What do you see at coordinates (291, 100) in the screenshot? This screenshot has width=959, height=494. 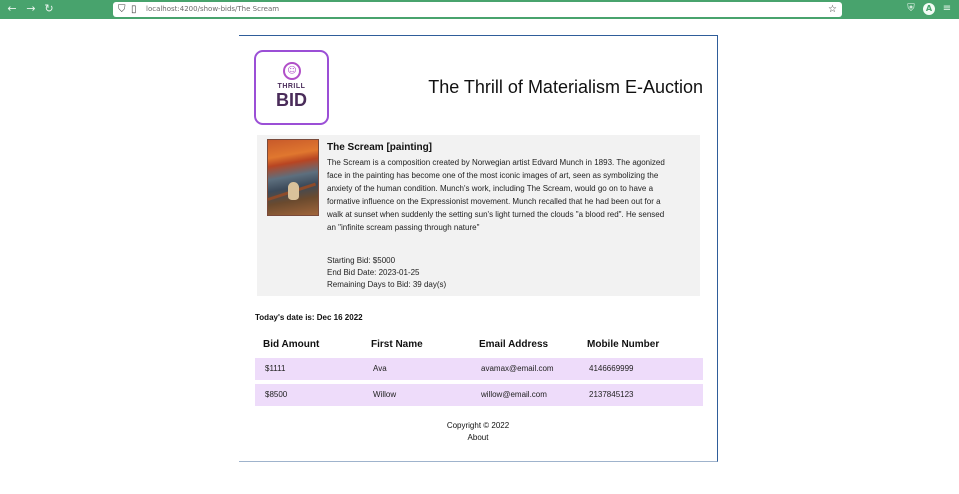 I see `logo-text-bid: BID` at bounding box center [291, 100].